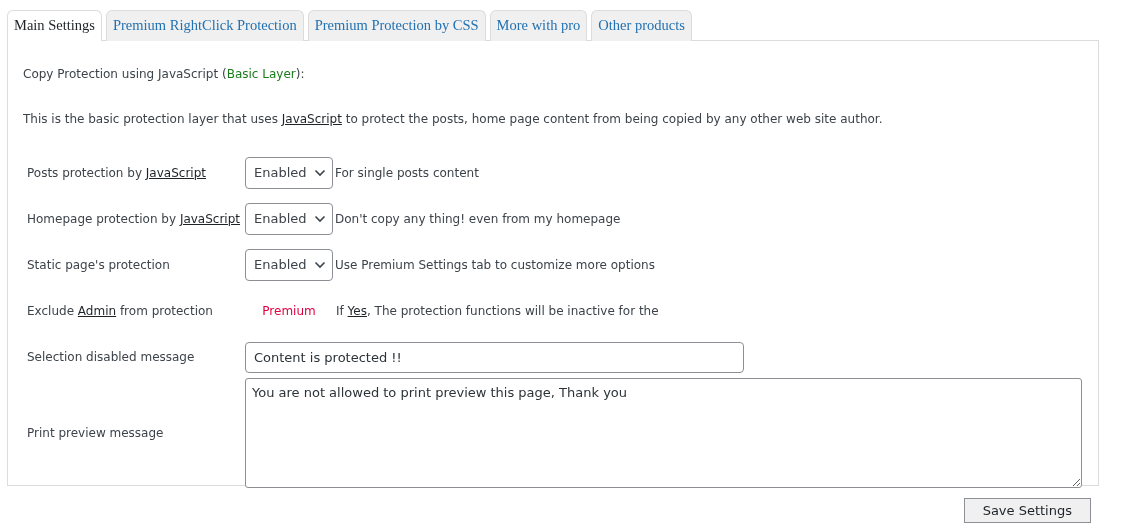 The height and width of the screenshot is (530, 1124). I want to click on tab: Premium RightClick Protection, so click(204, 25).